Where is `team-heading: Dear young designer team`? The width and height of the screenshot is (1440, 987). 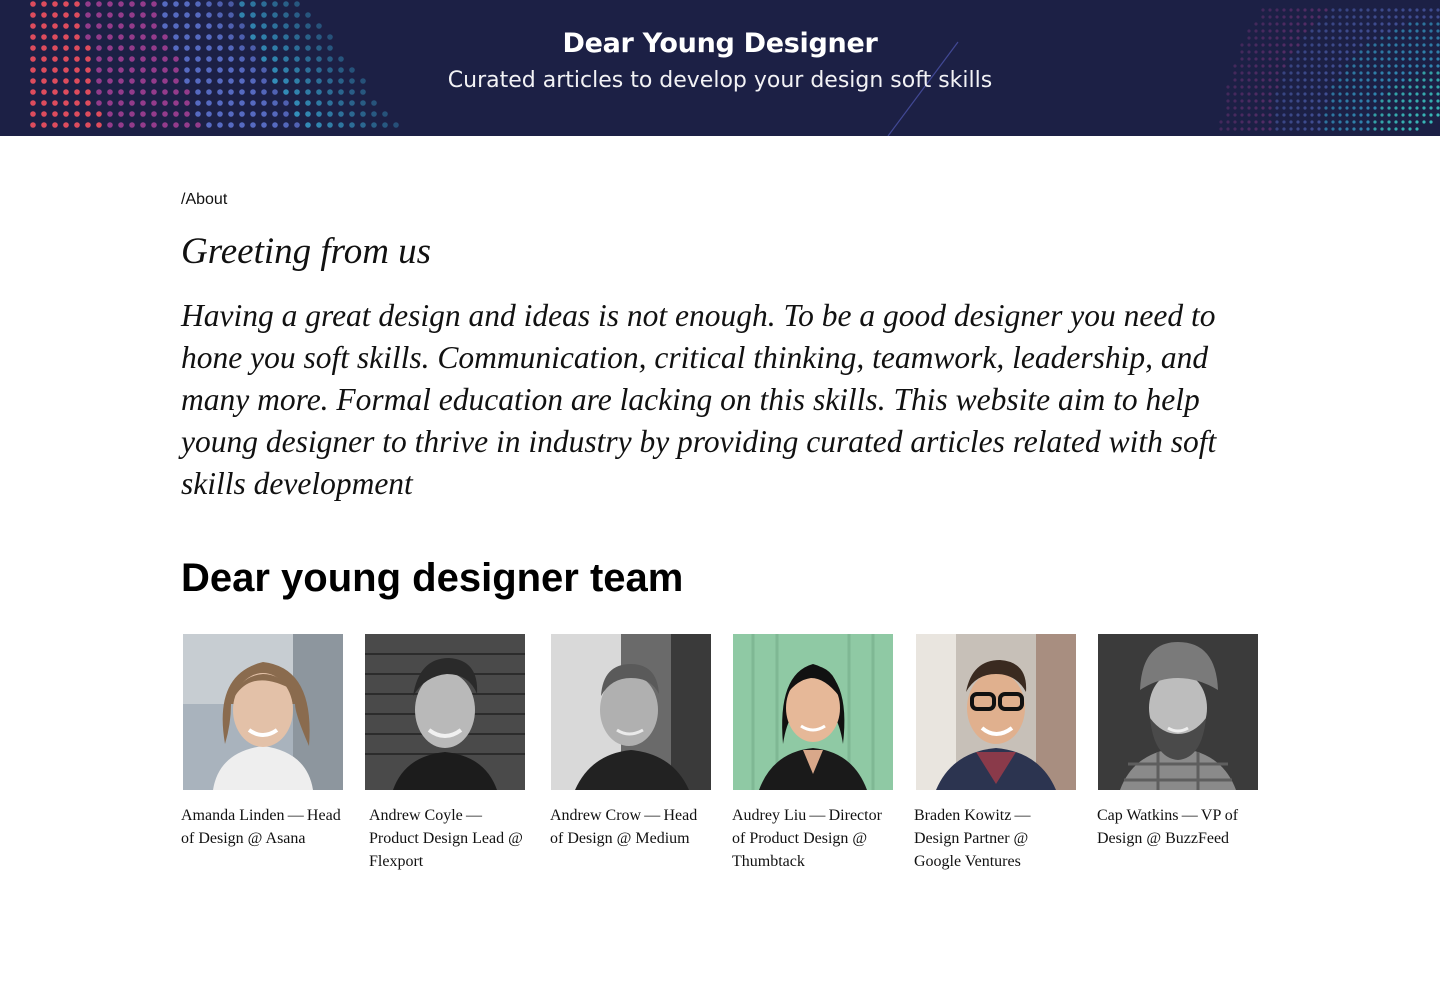 team-heading: Dear young designer team is located at coordinates (432, 578).